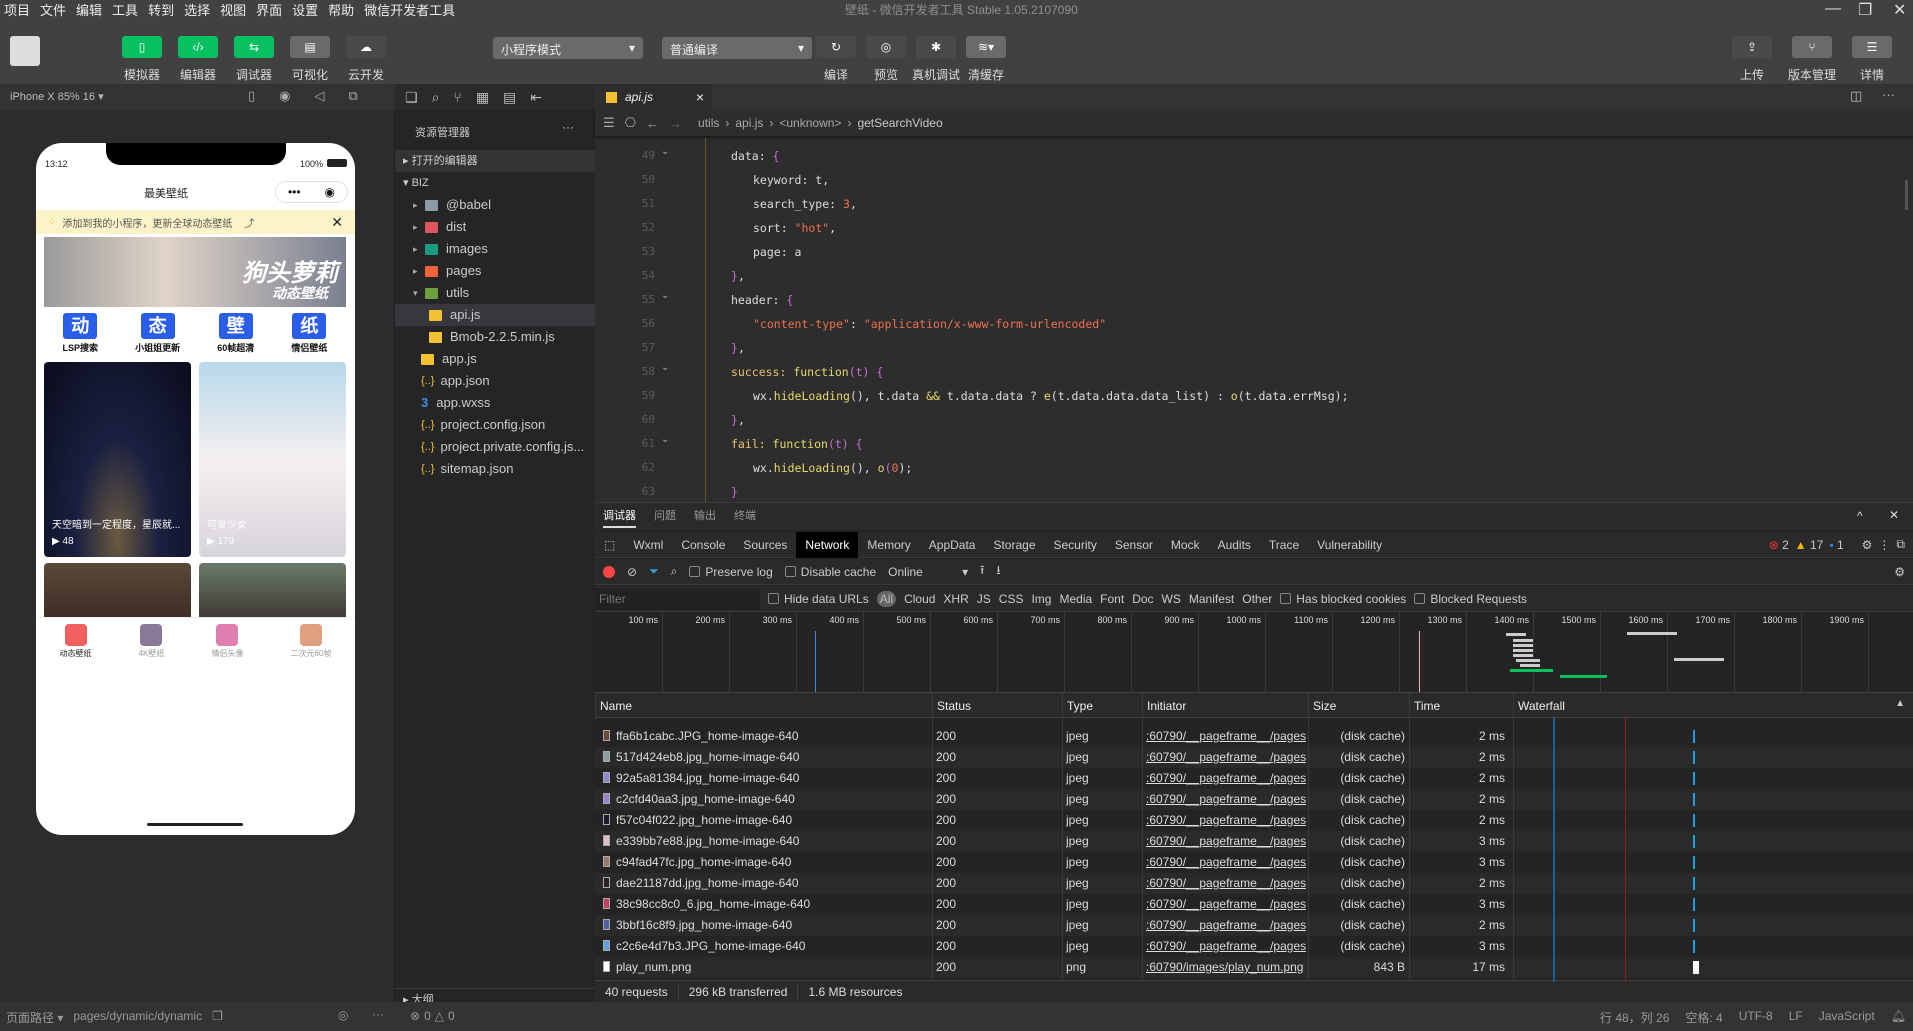  What do you see at coordinates (568, 127) in the screenshot?
I see `explorer-more-icon: ···` at bounding box center [568, 127].